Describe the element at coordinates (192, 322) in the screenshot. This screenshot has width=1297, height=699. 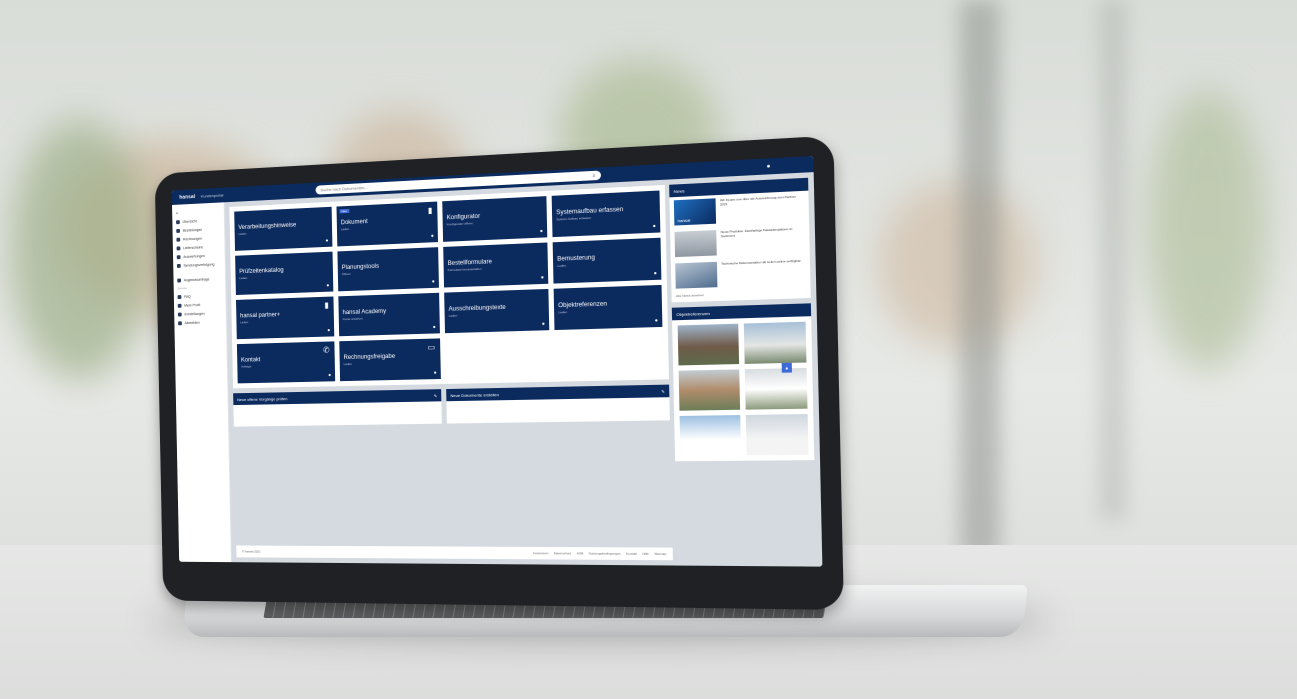
I see `sidebar-item-label: Abmelden` at that location.